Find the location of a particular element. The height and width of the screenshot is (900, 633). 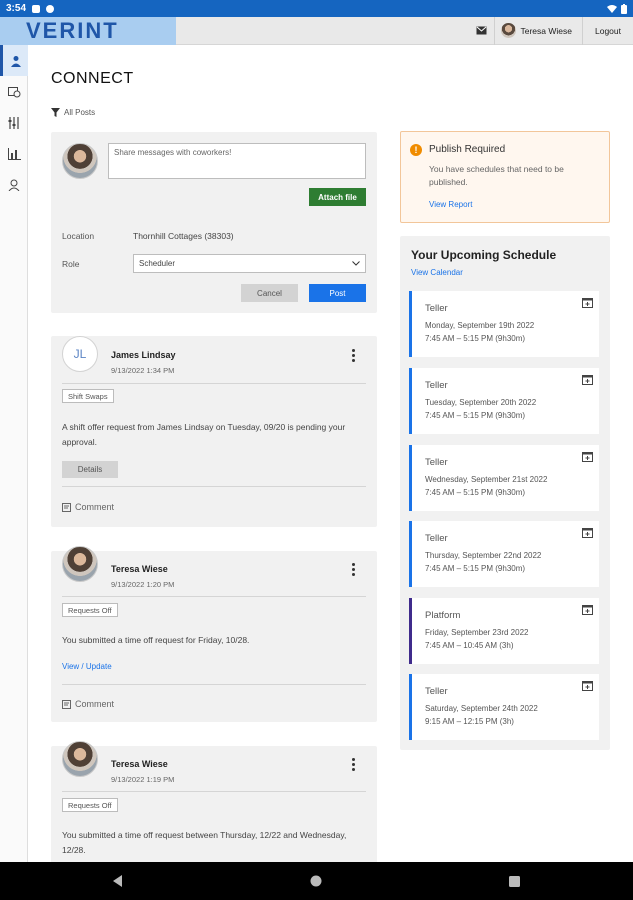

view-update-link: View / Update is located at coordinates (87, 666).